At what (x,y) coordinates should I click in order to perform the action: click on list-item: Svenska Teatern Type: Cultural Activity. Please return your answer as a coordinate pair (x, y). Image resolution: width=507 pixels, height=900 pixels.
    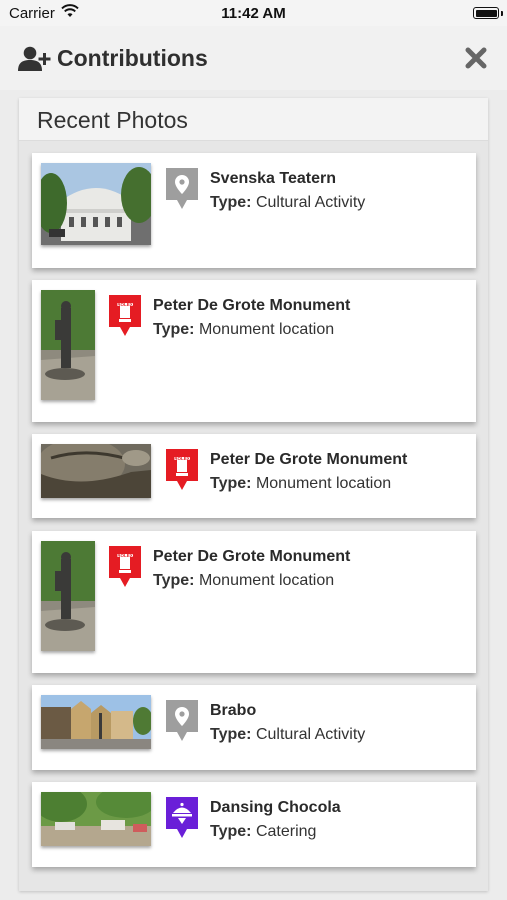
    Looking at the image, I should click on (254, 210).